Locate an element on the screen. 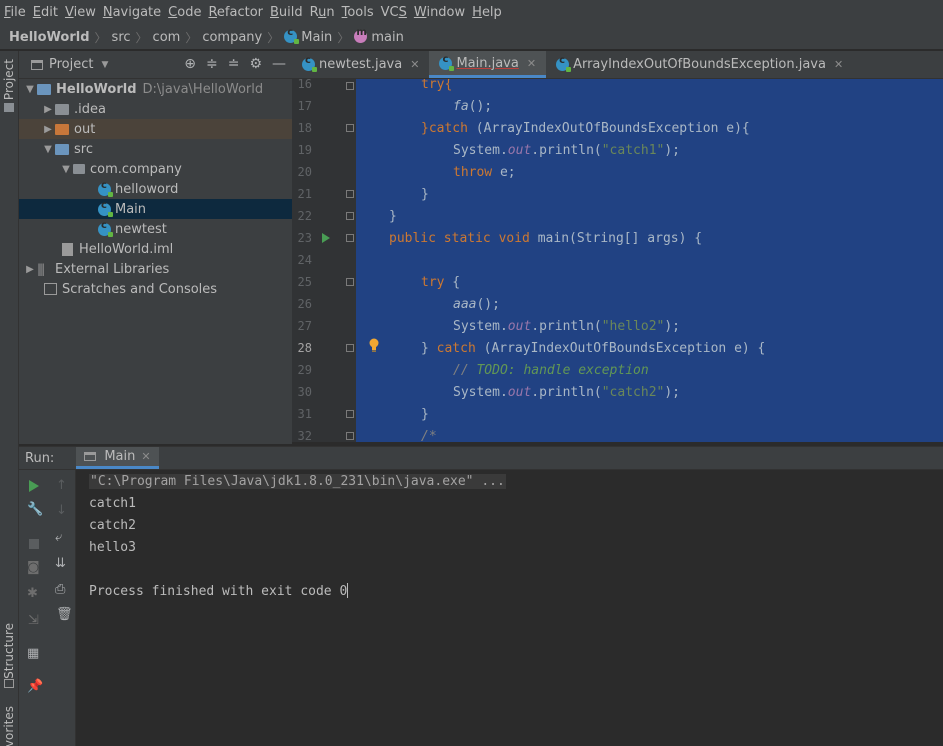  line-number: 19 is located at coordinates (304, 150).